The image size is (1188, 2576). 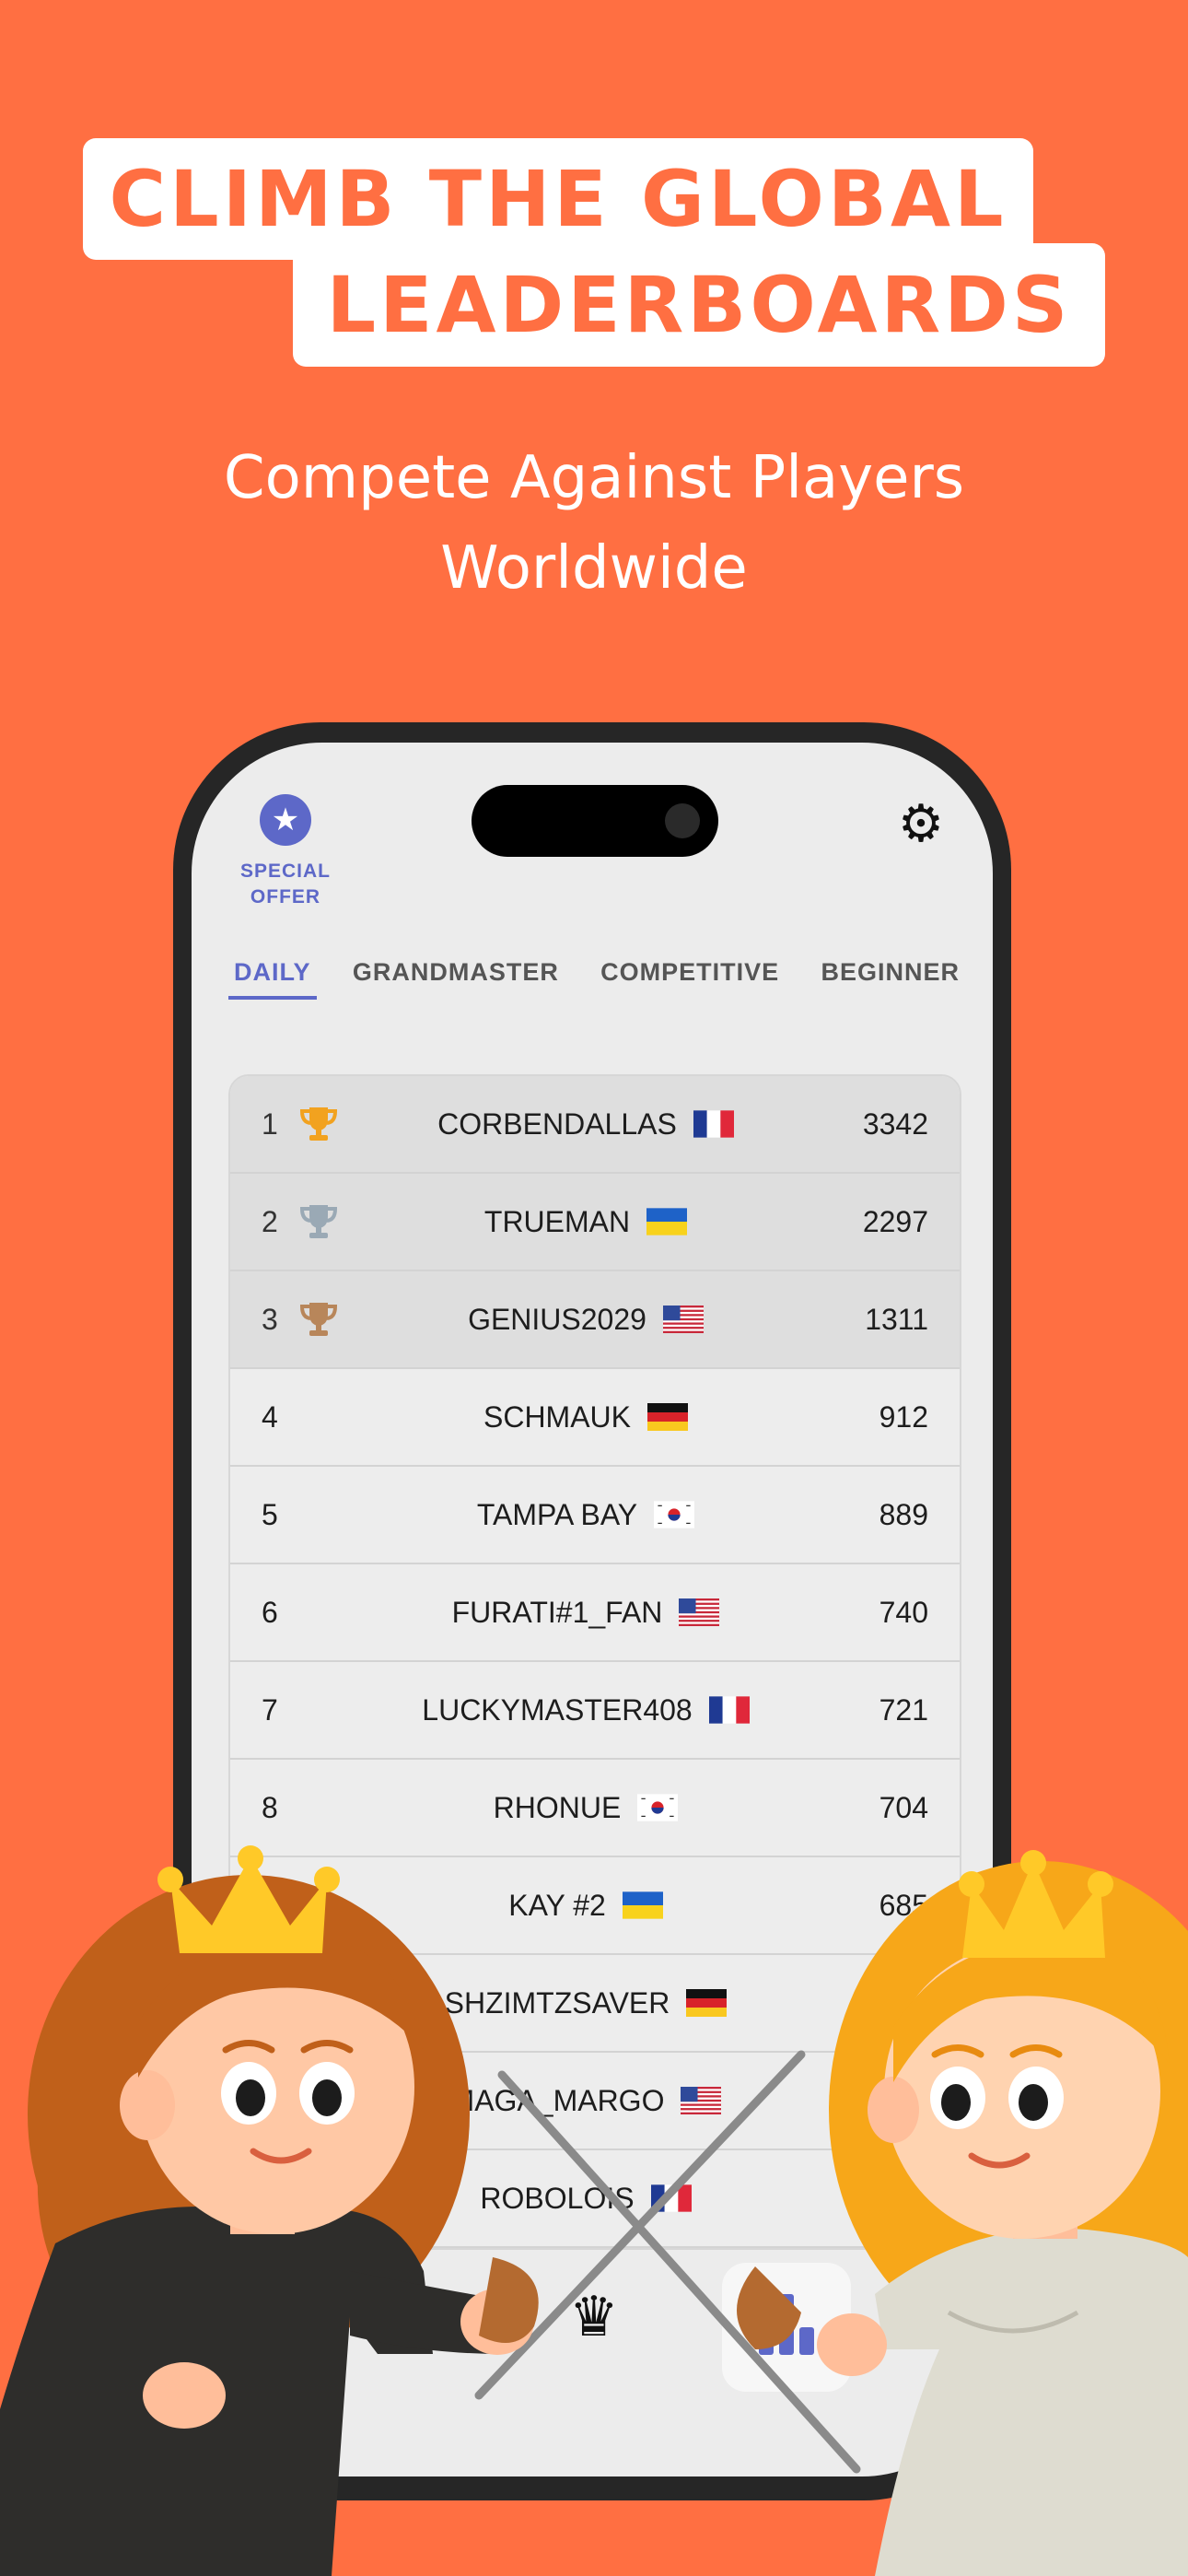 I want to click on princess-right-illustration, so click(x=962, y=2213).